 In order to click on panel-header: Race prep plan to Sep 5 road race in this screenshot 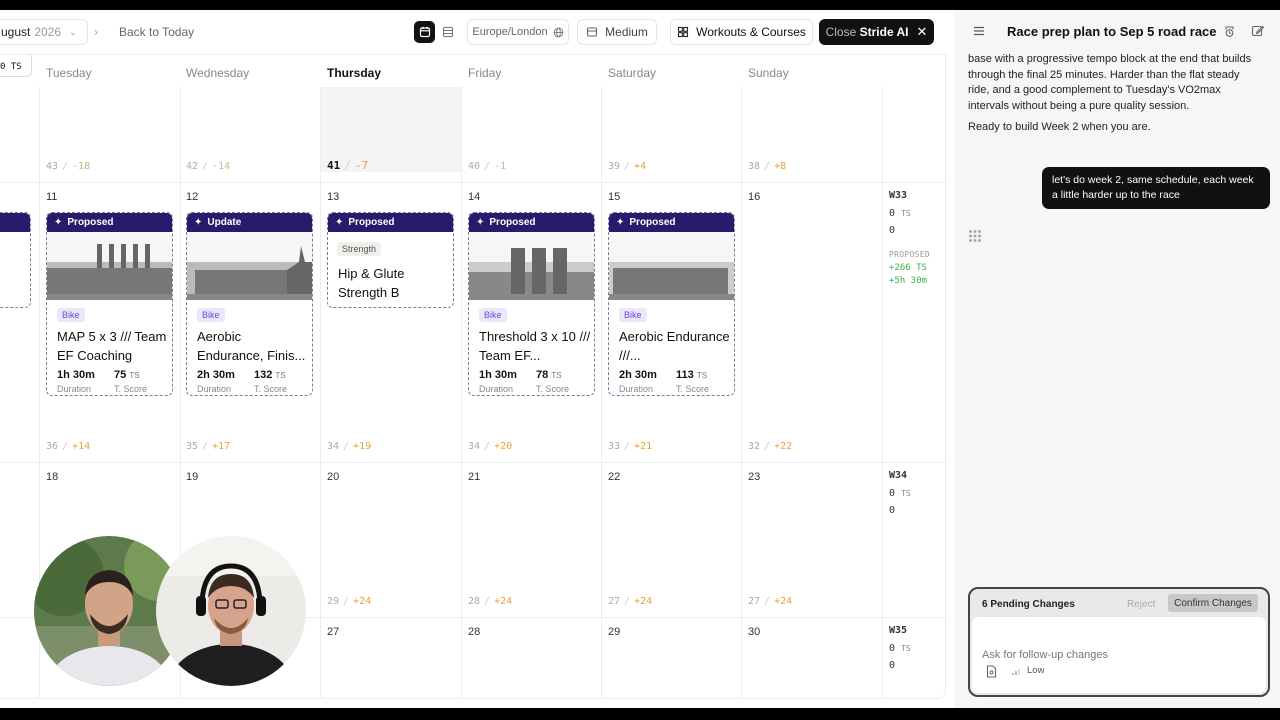, I will do `click(1117, 32)`.